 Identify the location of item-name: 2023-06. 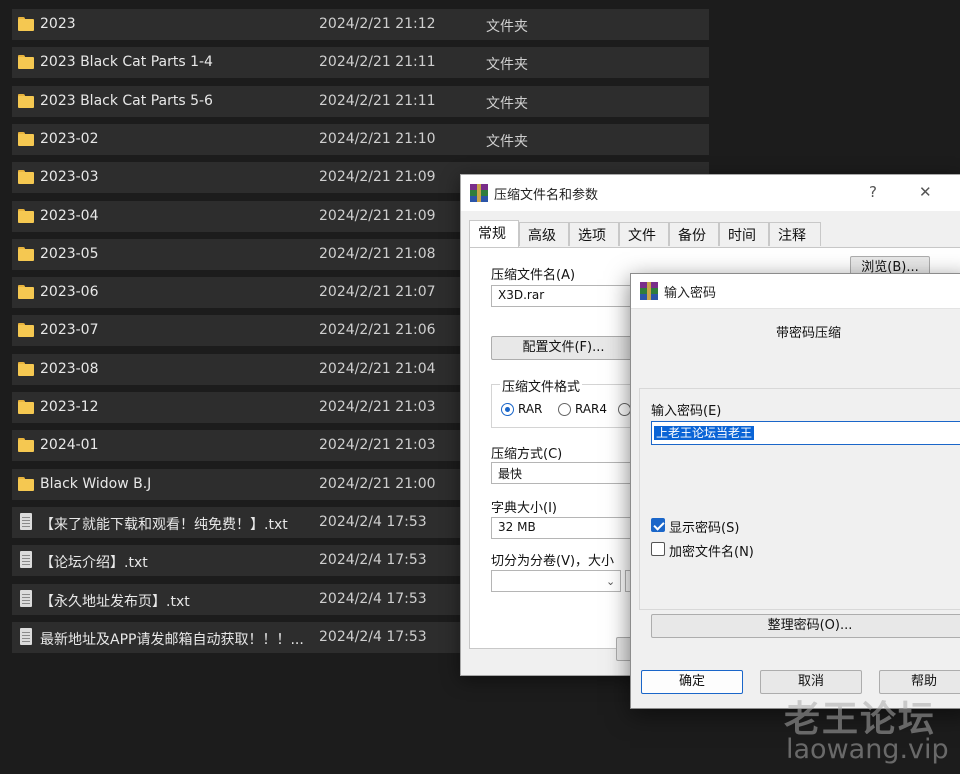
(69, 292).